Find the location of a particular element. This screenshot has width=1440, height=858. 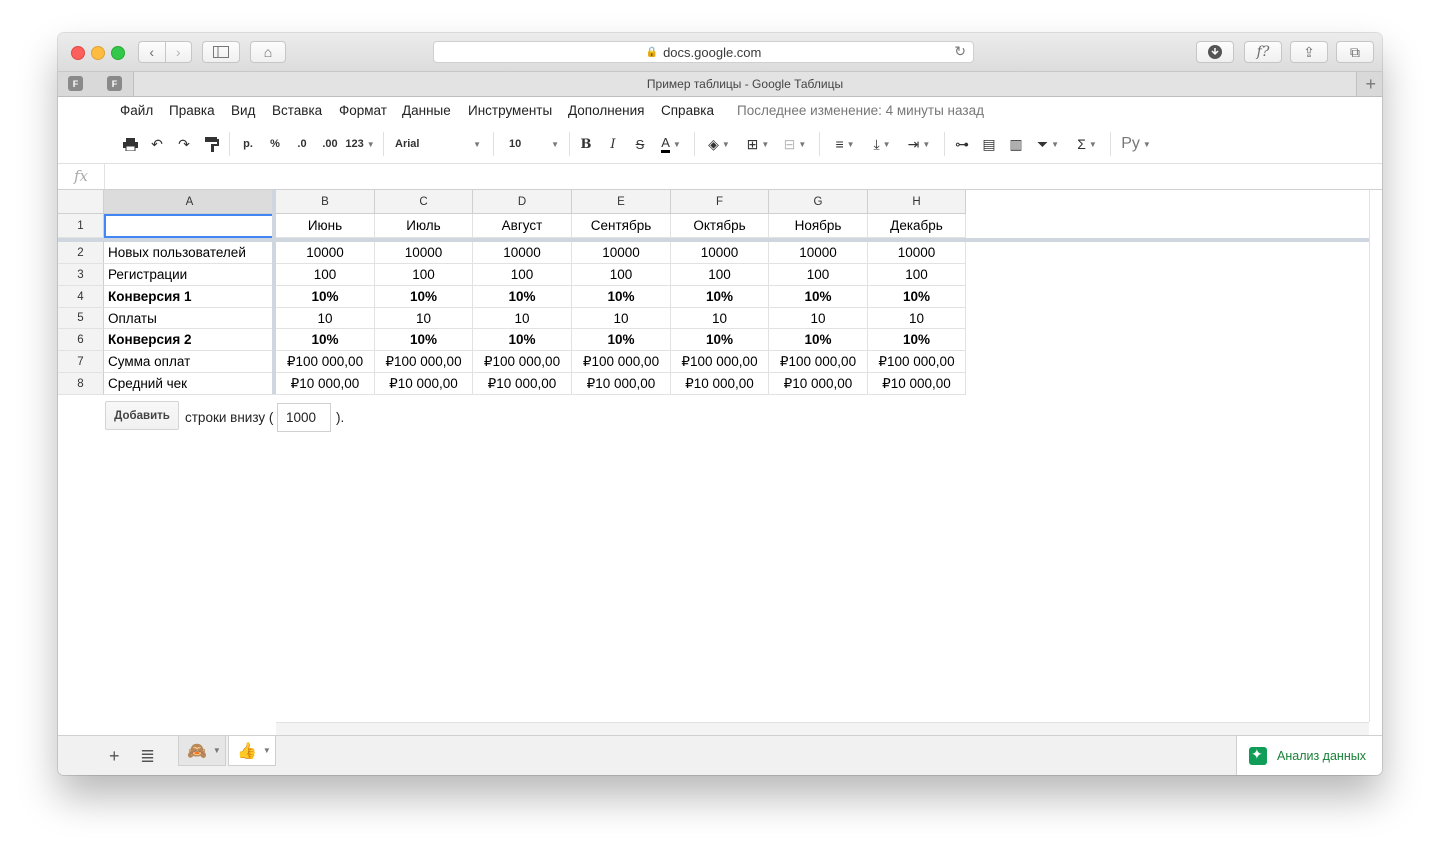

vertical-align-button: ⤓ ▼ is located at coordinates (882, 144).